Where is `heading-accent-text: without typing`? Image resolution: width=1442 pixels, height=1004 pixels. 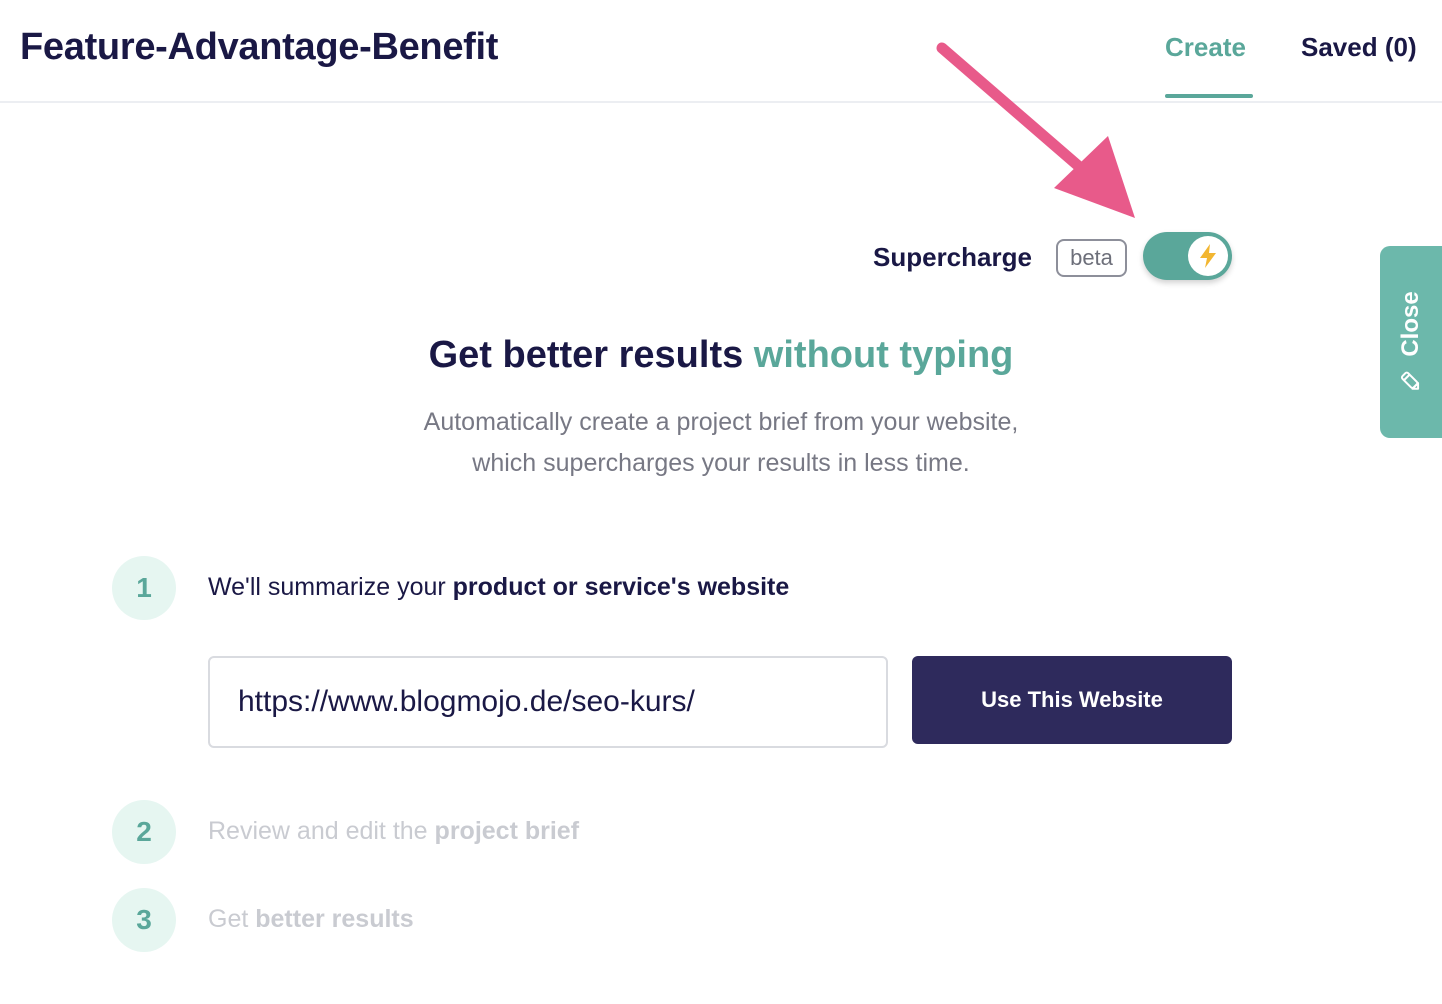 heading-accent-text: without typing is located at coordinates (883, 355).